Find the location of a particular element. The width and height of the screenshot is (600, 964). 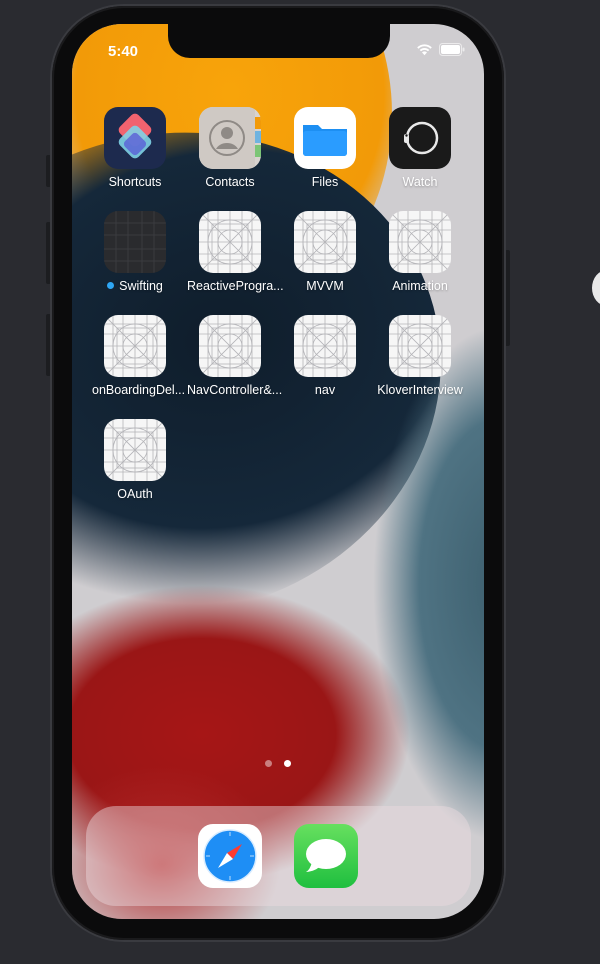

contacts-icon is located at coordinates (230, 138).